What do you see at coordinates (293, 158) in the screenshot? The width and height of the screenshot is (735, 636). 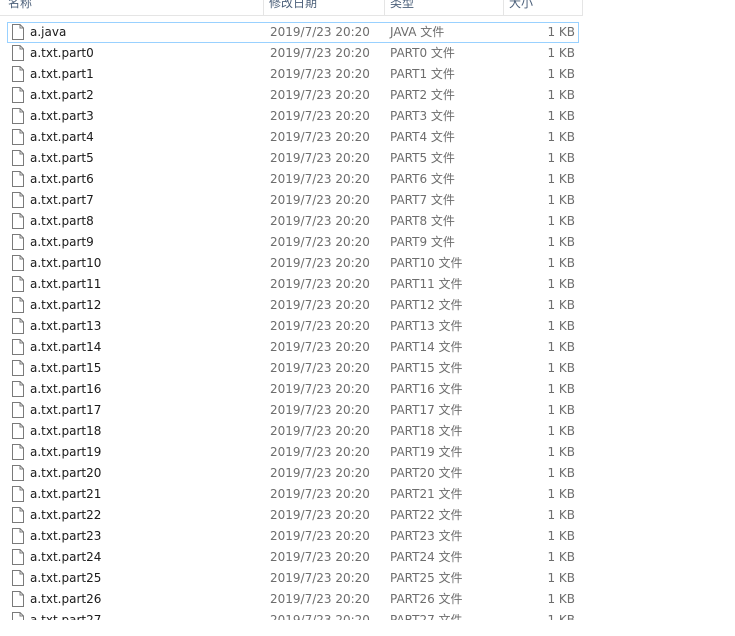 I see `file-row: a.txt.part5 2019/7/23 20:20 PART5 文件 1 KB` at bounding box center [293, 158].